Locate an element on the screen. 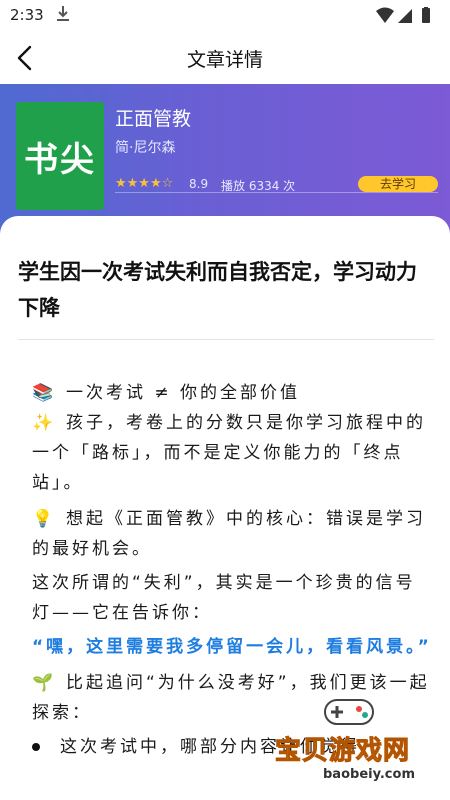 Image resolution: width=450 pixels, height=800 pixels. cover-text: 书尖 is located at coordinates (60, 159).